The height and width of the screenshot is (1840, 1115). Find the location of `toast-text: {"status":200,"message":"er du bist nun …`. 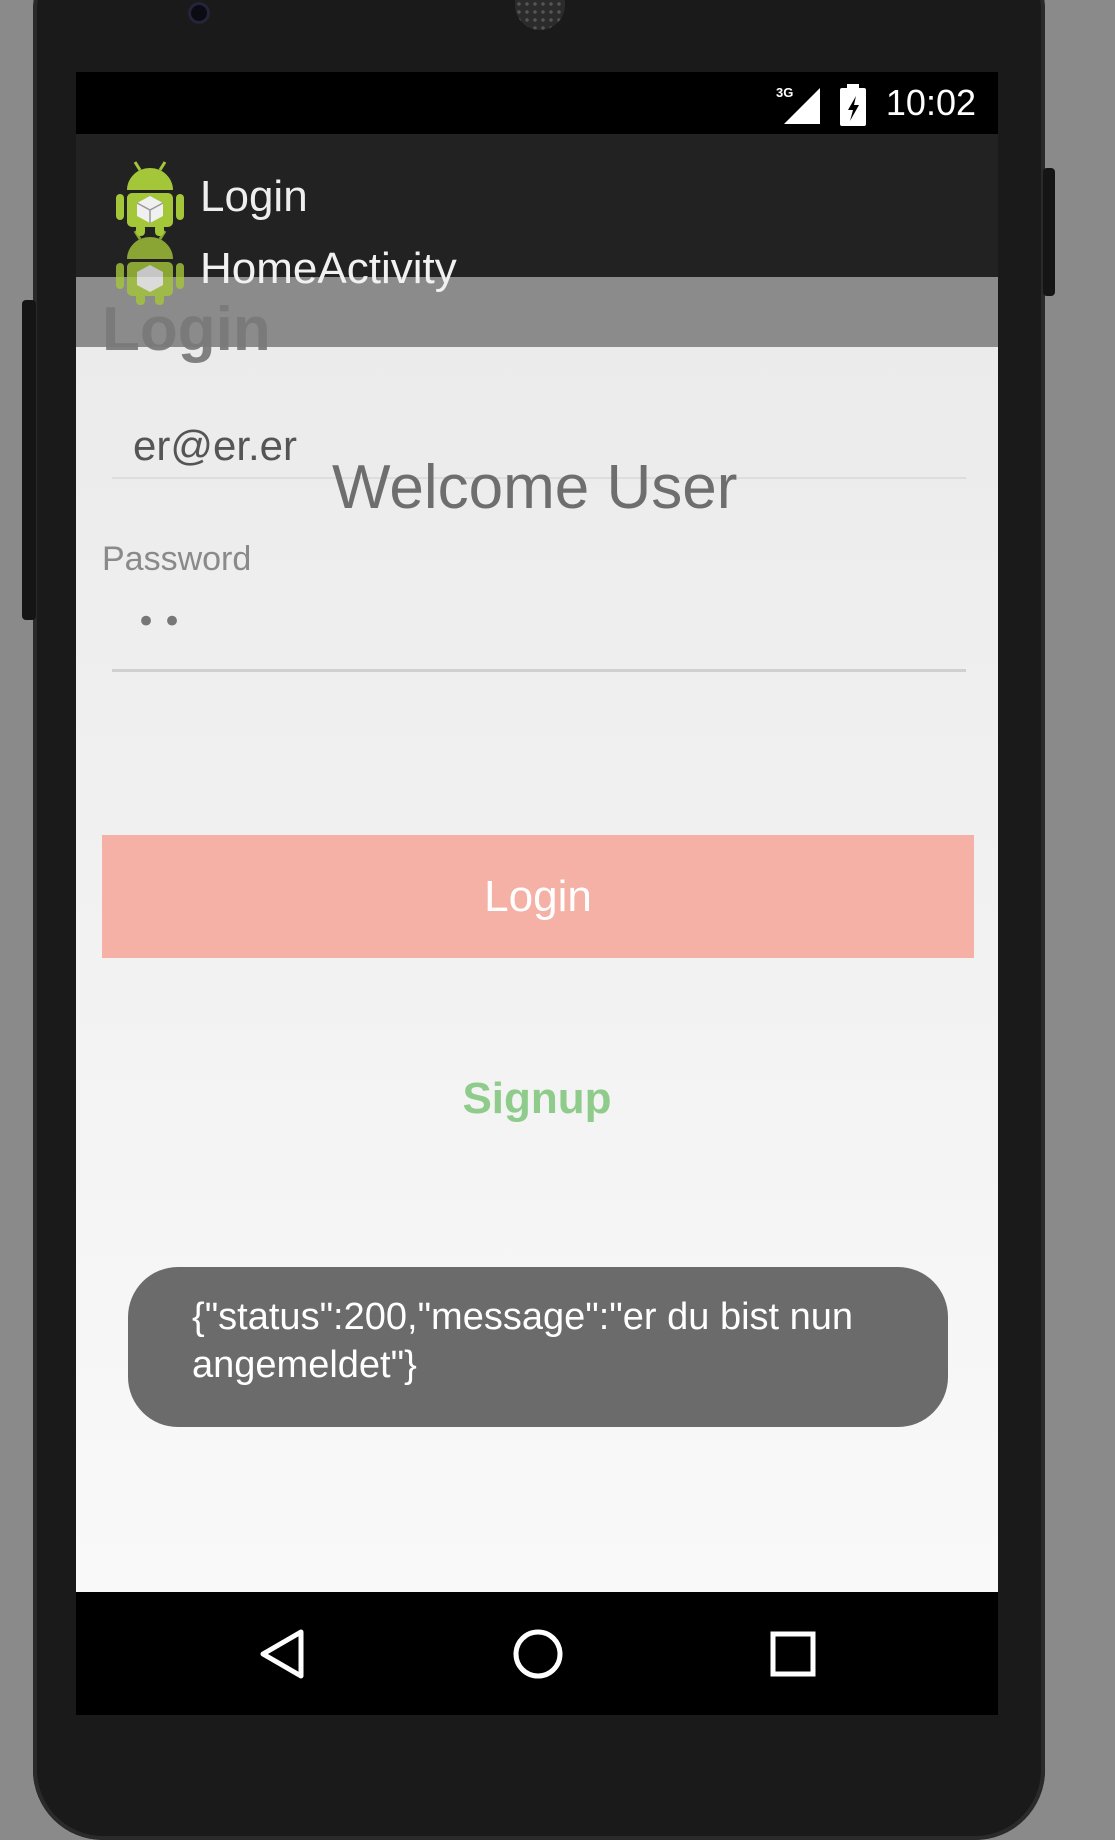

toast-text: {"status":200,"message":"er du bist nun … is located at coordinates (523, 1341).